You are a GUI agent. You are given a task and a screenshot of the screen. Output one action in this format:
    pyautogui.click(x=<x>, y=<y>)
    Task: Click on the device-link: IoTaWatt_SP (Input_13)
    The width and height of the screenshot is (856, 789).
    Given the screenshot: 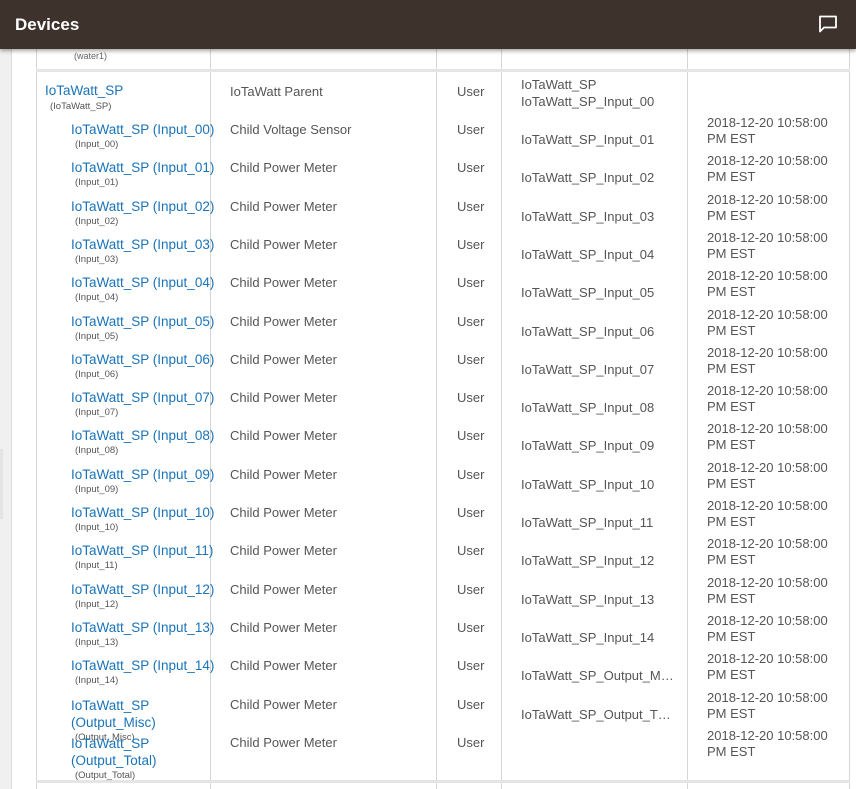 What is the action you would take?
    pyautogui.click(x=142, y=627)
    